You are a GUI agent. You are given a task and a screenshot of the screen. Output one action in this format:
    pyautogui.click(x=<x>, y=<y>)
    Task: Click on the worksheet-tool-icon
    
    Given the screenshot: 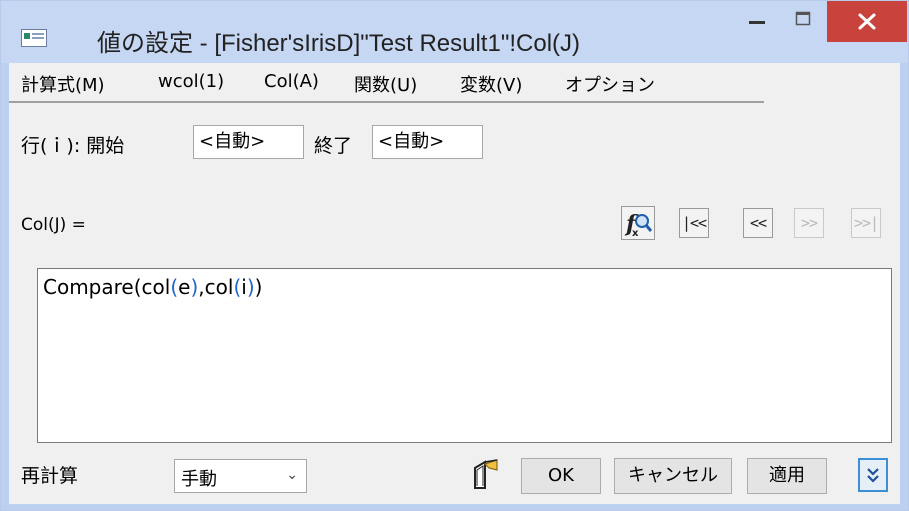 What is the action you would take?
    pyautogui.click(x=485, y=474)
    